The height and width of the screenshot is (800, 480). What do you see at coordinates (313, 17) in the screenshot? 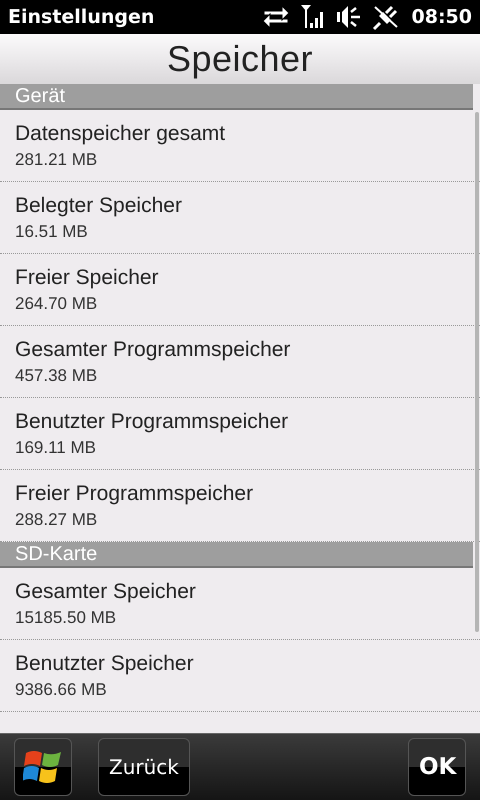
I see `signal-icon` at bounding box center [313, 17].